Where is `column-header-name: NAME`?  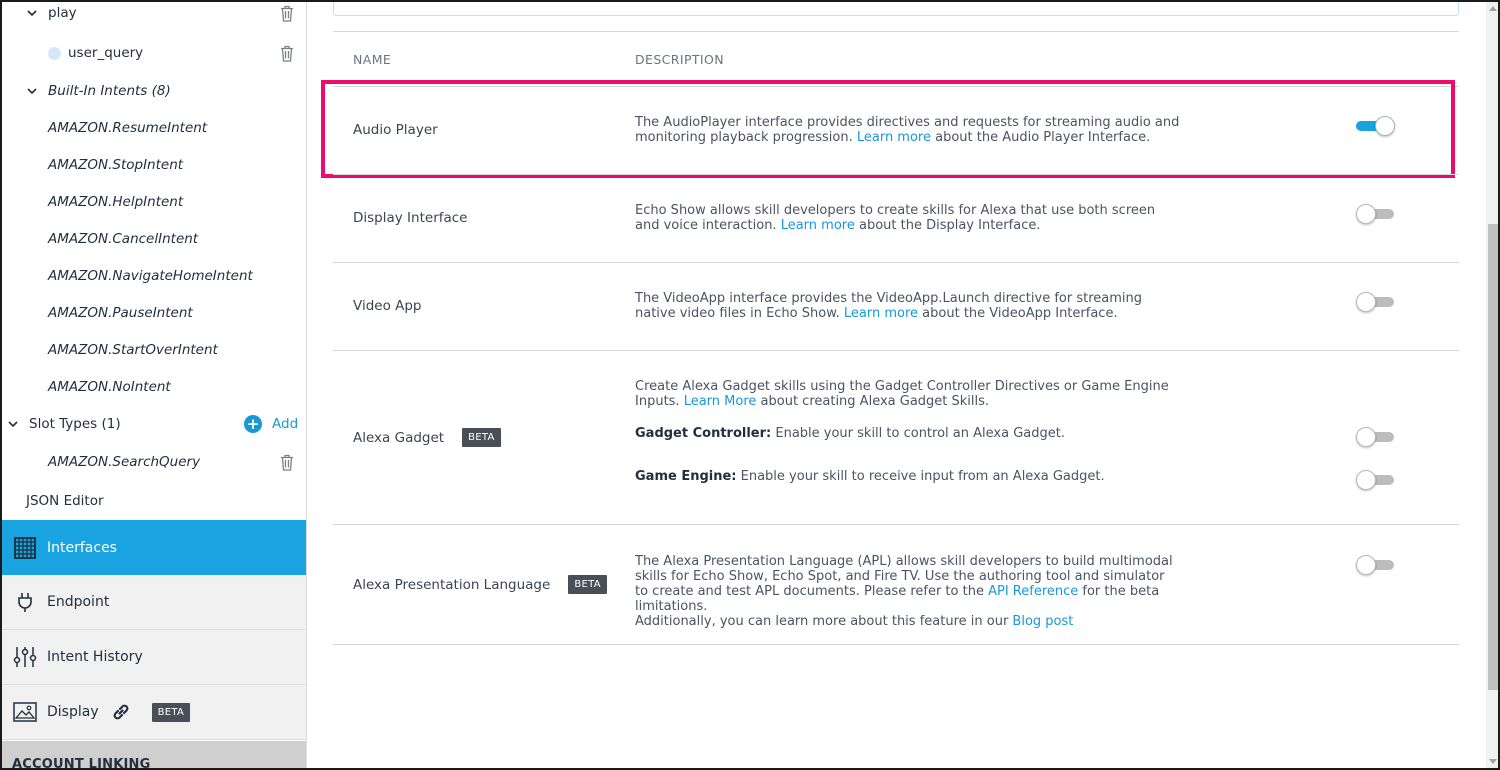
column-header-name: NAME is located at coordinates (372, 59).